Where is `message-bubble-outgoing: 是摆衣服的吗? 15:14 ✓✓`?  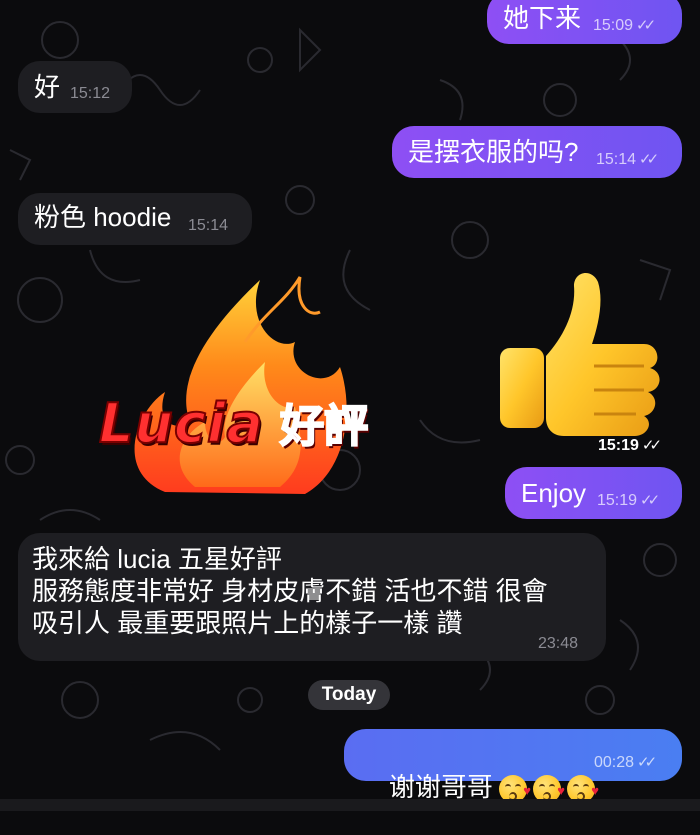 message-bubble-outgoing: 是摆衣服的吗? 15:14 ✓✓ is located at coordinates (537, 152).